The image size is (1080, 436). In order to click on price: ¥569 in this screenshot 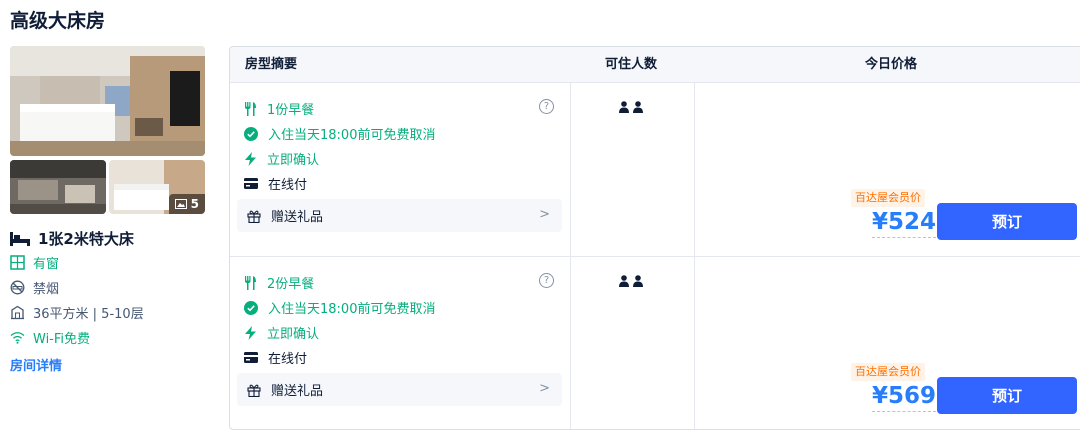, I will do `click(904, 396)`.